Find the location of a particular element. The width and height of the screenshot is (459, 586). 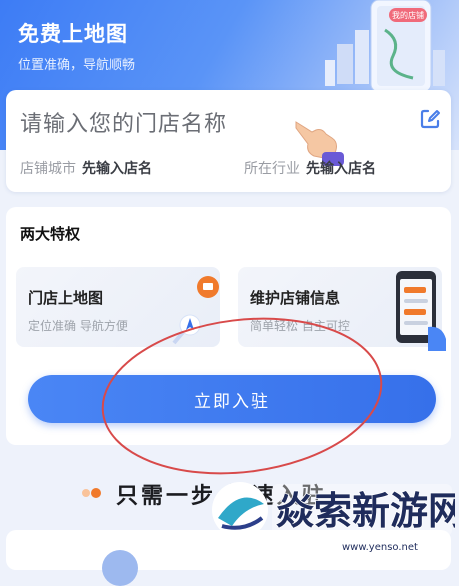

industry-field-label: 所在行业 is located at coordinates (272, 169).